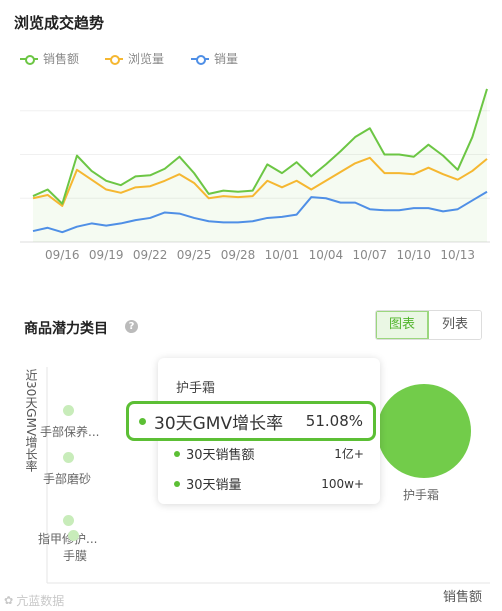  I want to click on x-axis-label: 销售额, so click(463, 597).